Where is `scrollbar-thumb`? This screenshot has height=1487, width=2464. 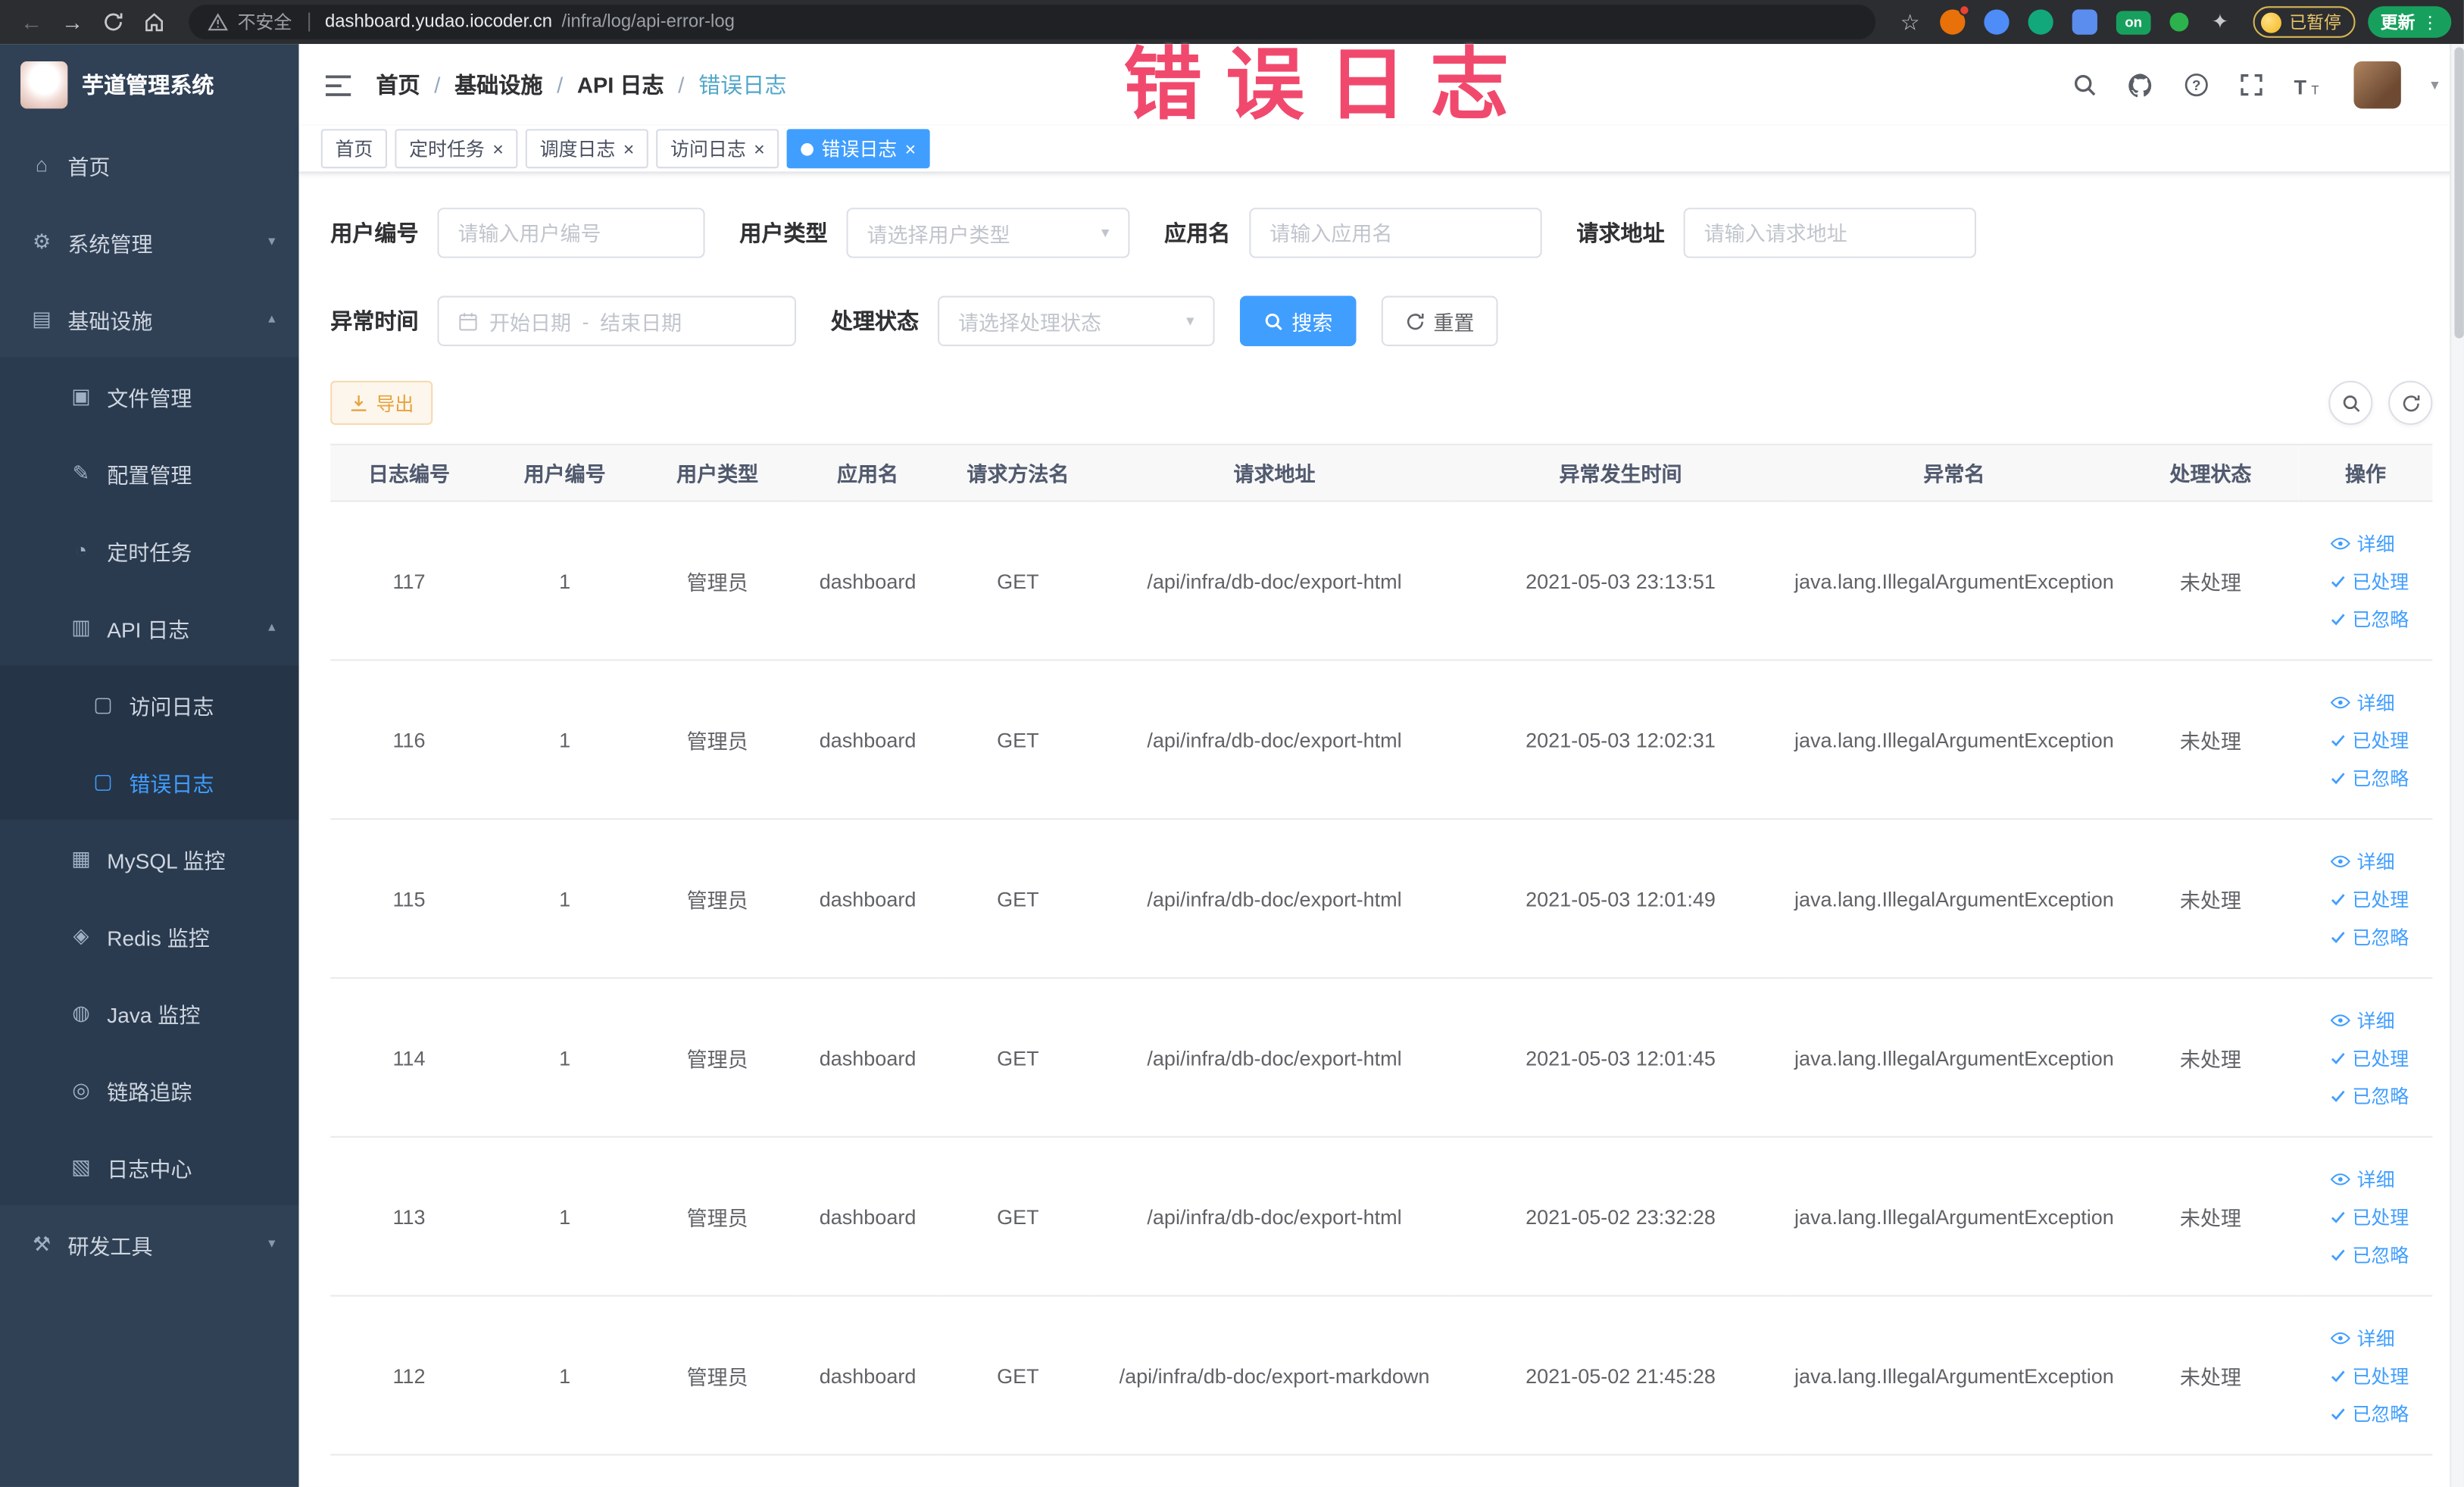 scrollbar-thumb is located at coordinates (2458, 193).